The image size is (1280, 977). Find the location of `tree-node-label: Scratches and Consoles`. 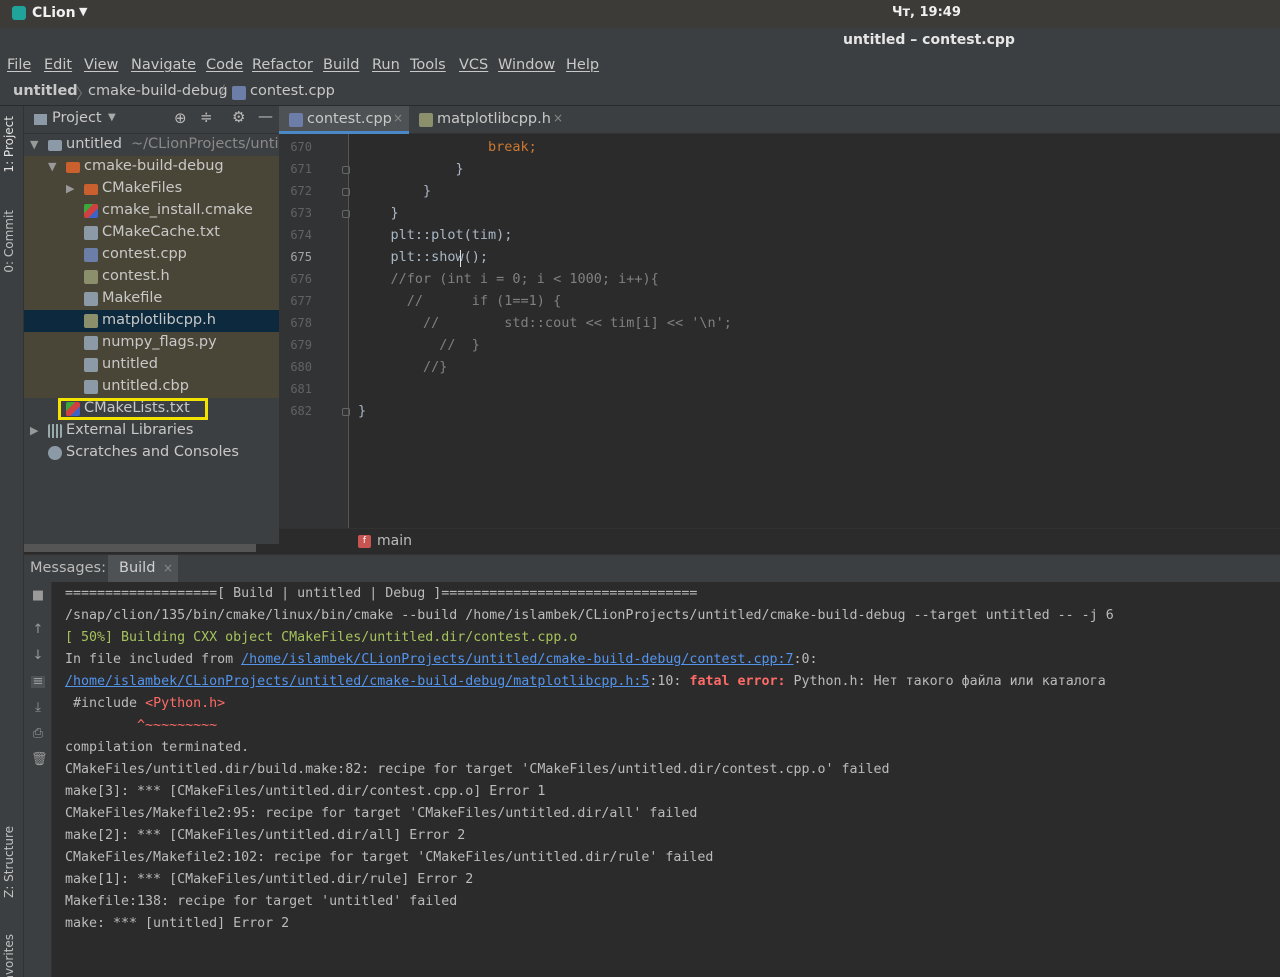

tree-node-label: Scratches and Consoles is located at coordinates (152, 452).